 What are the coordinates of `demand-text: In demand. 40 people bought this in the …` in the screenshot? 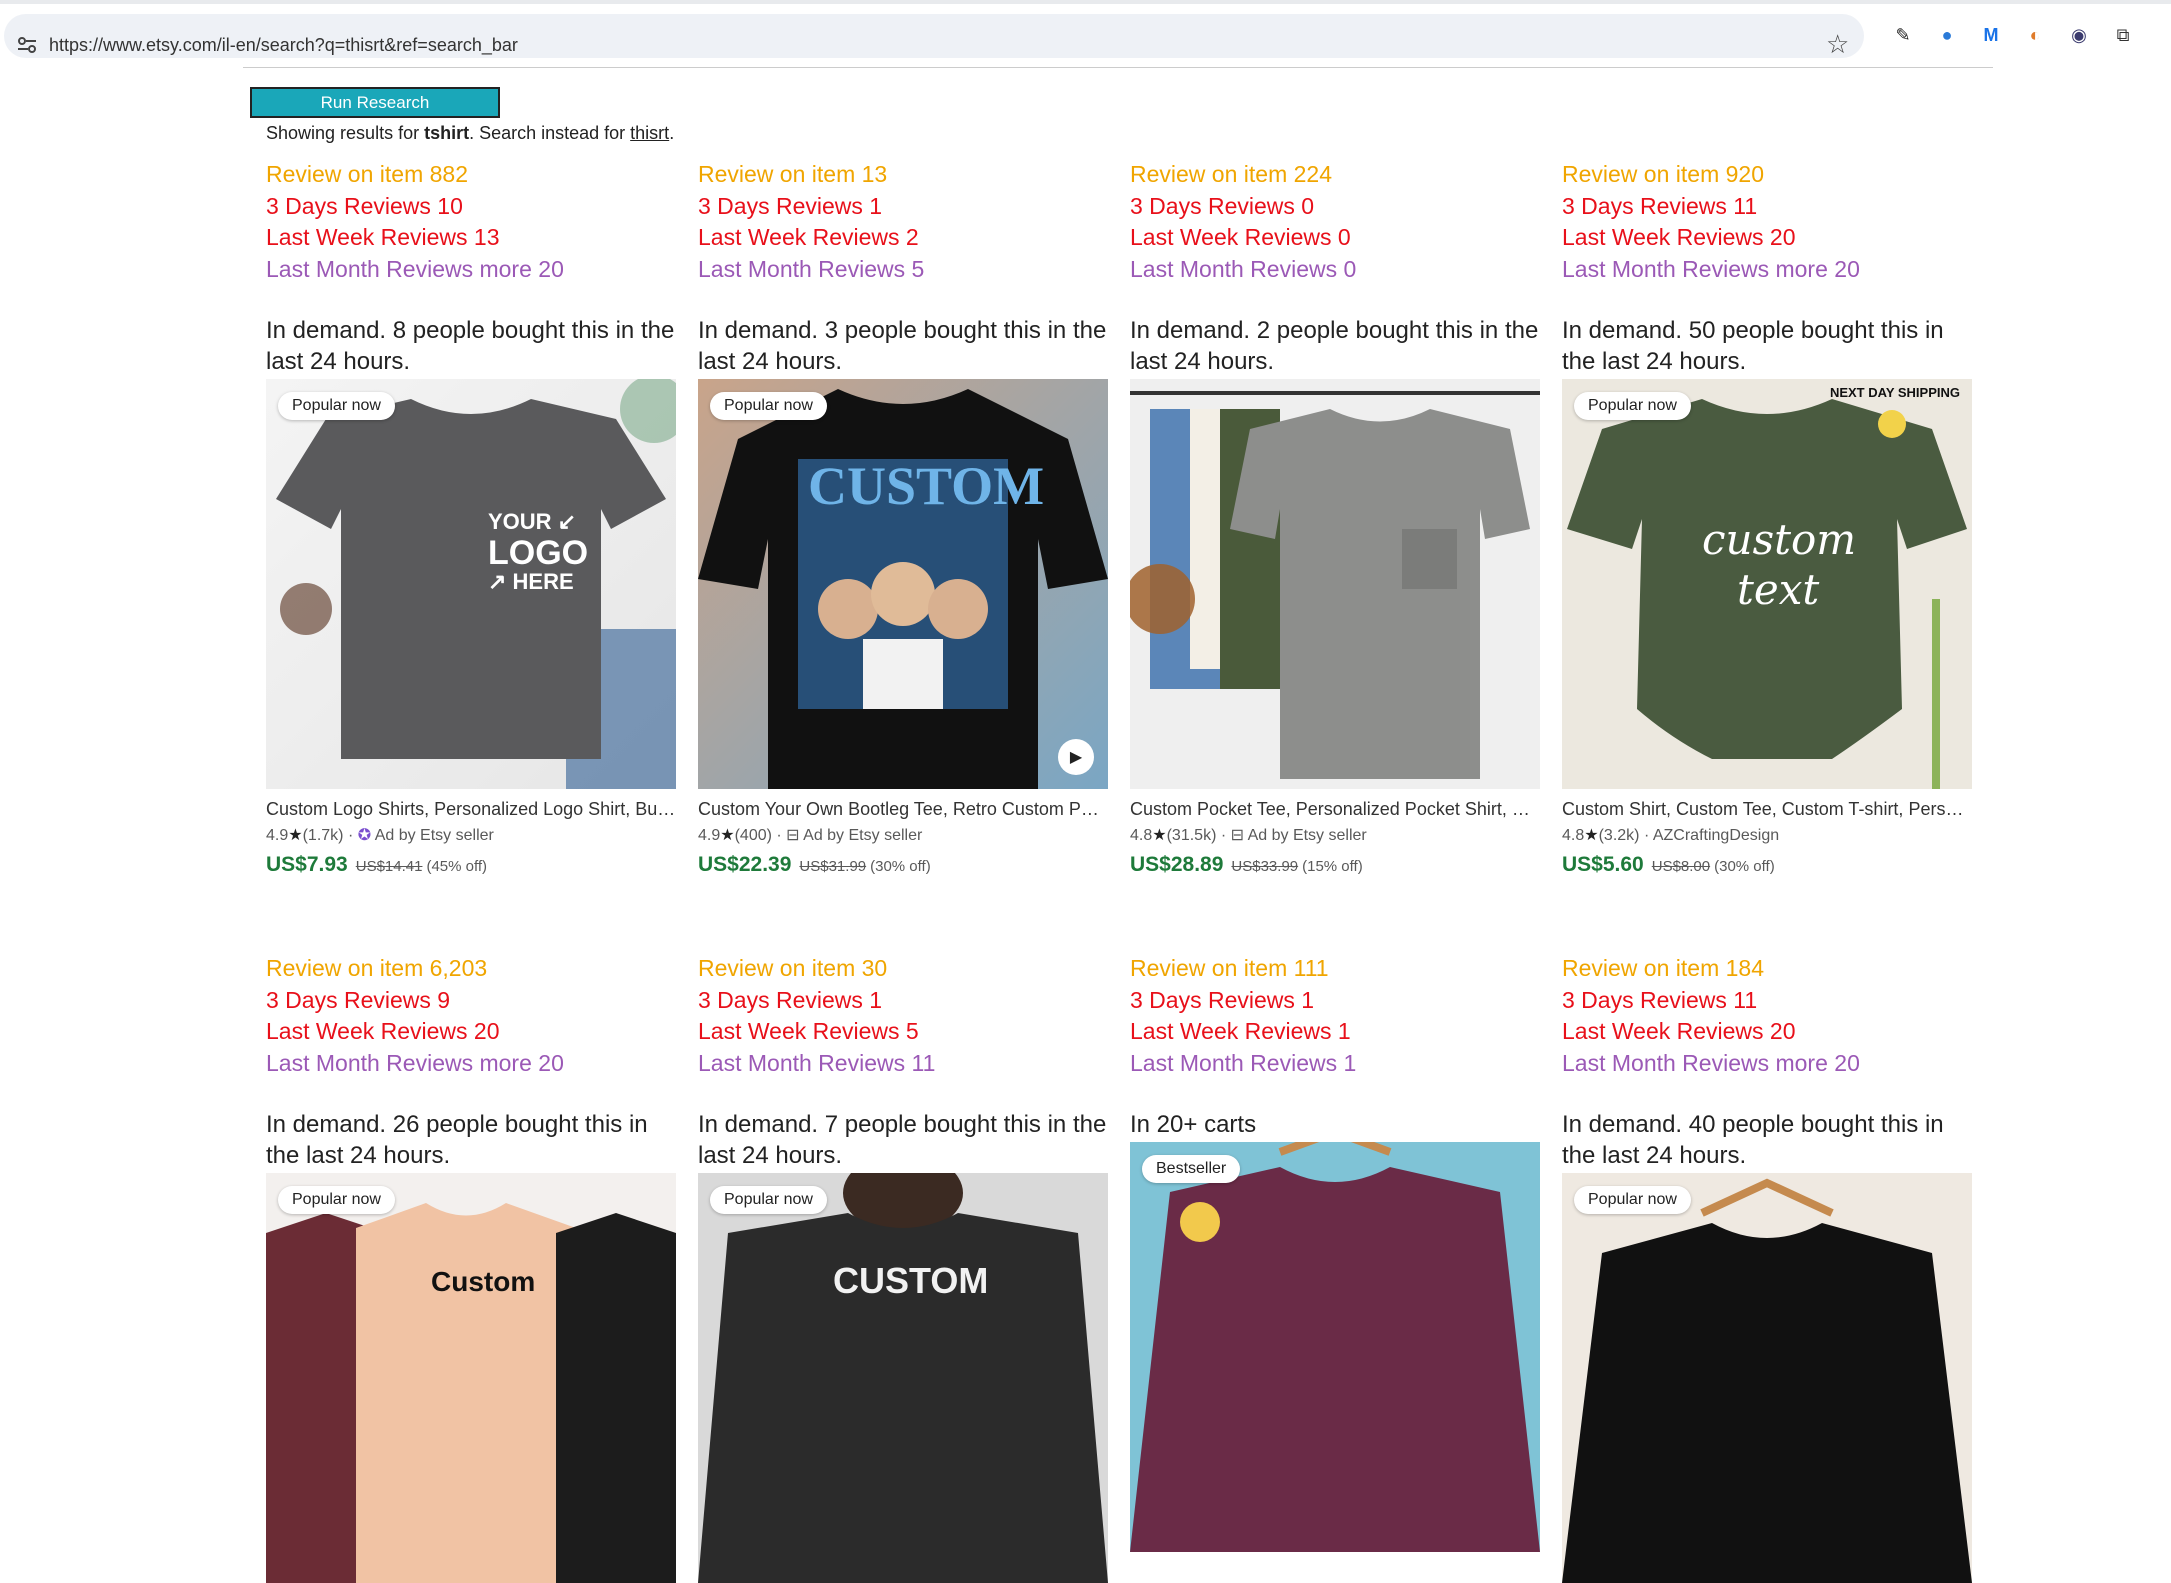 It's located at (1753, 1140).